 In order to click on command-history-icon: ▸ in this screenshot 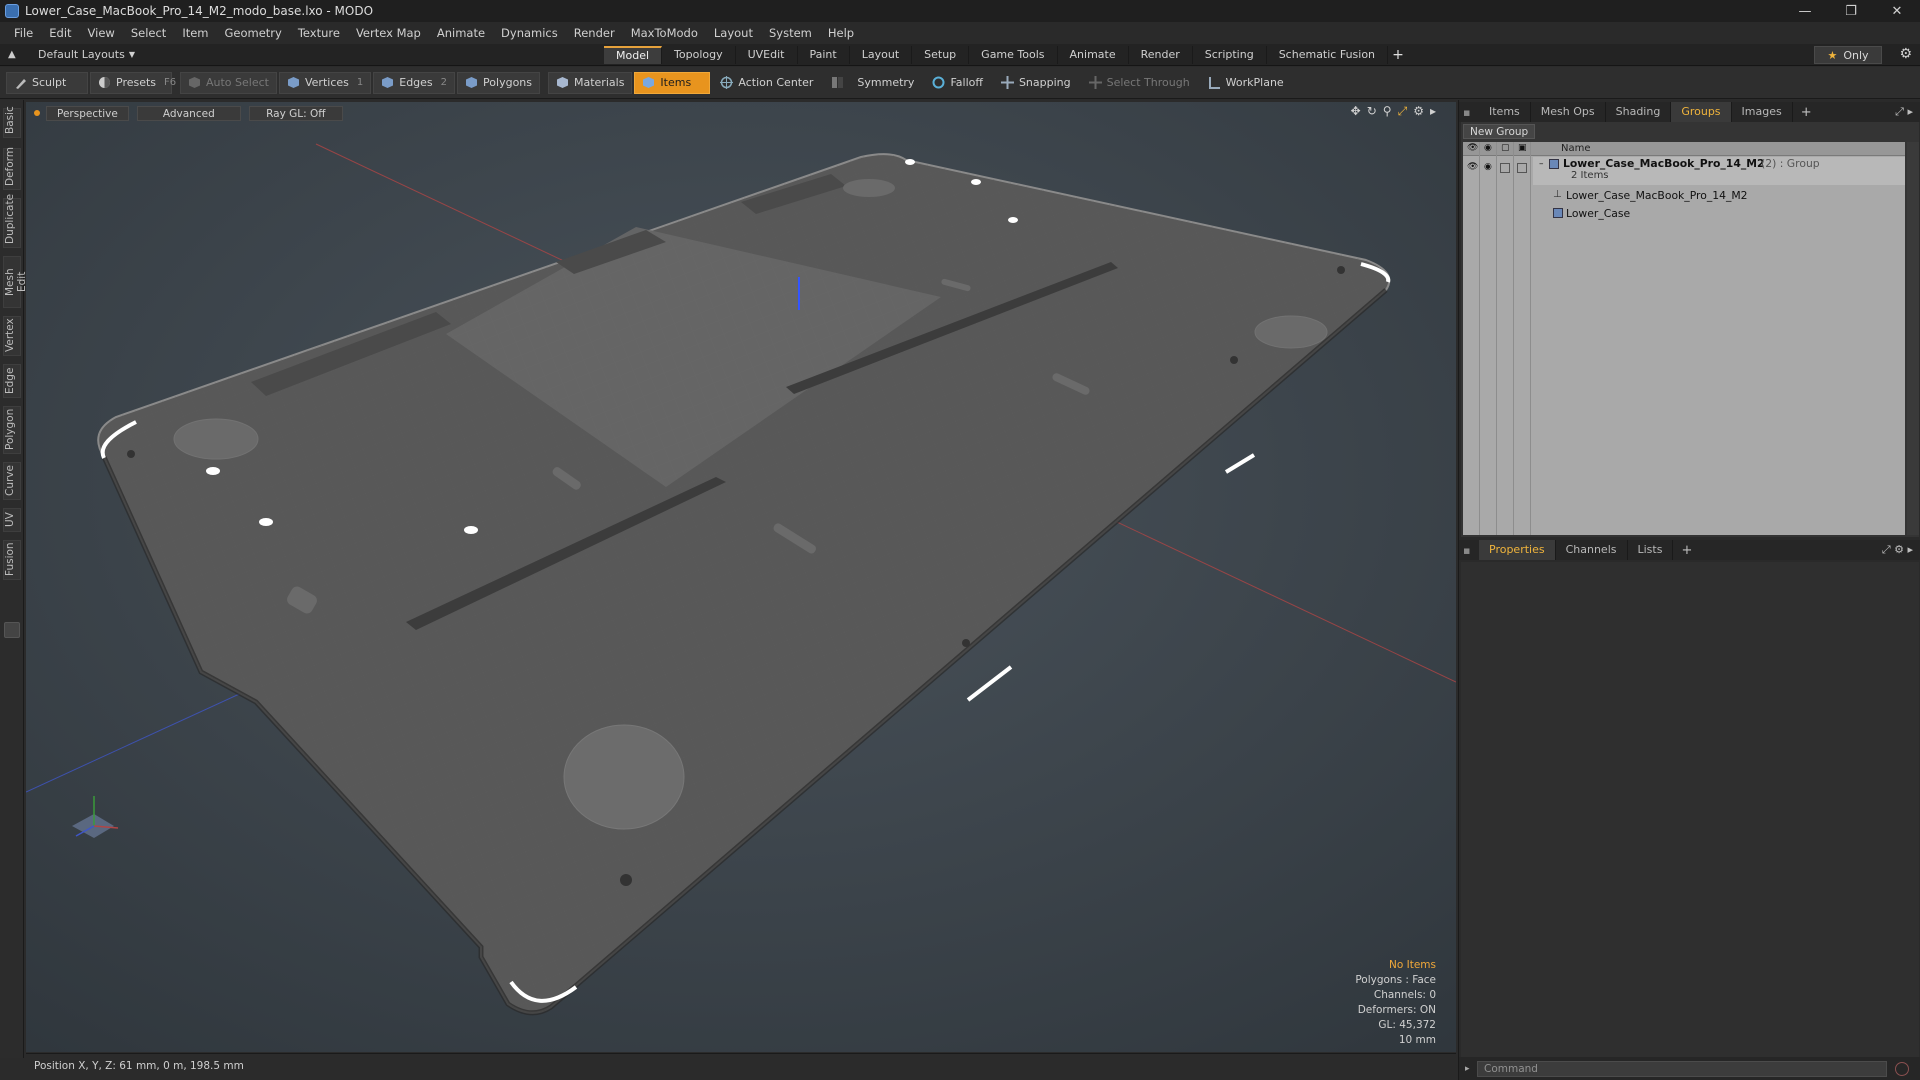, I will do `click(1467, 1069)`.